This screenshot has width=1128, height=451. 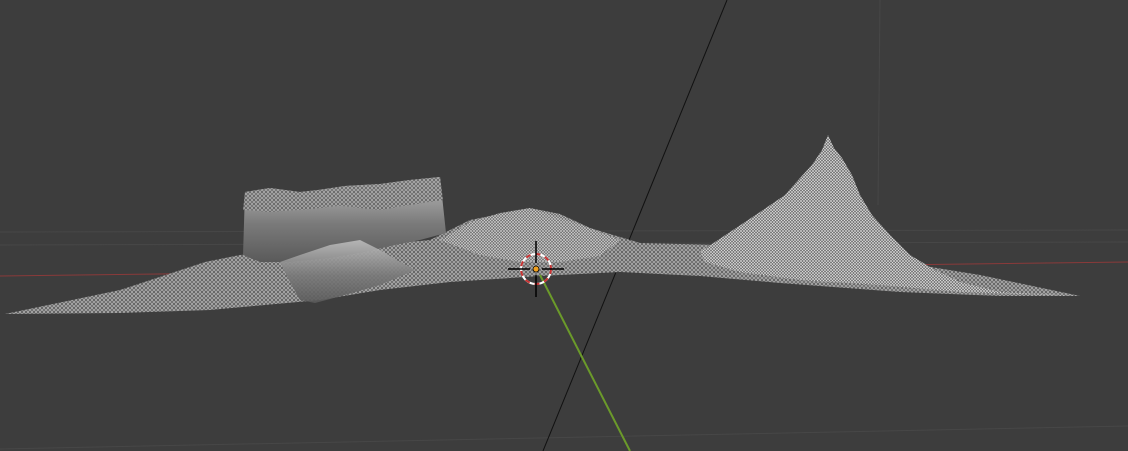 What do you see at coordinates (890, 215) in the screenshot?
I see `terrain-peak` at bounding box center [890, 215].